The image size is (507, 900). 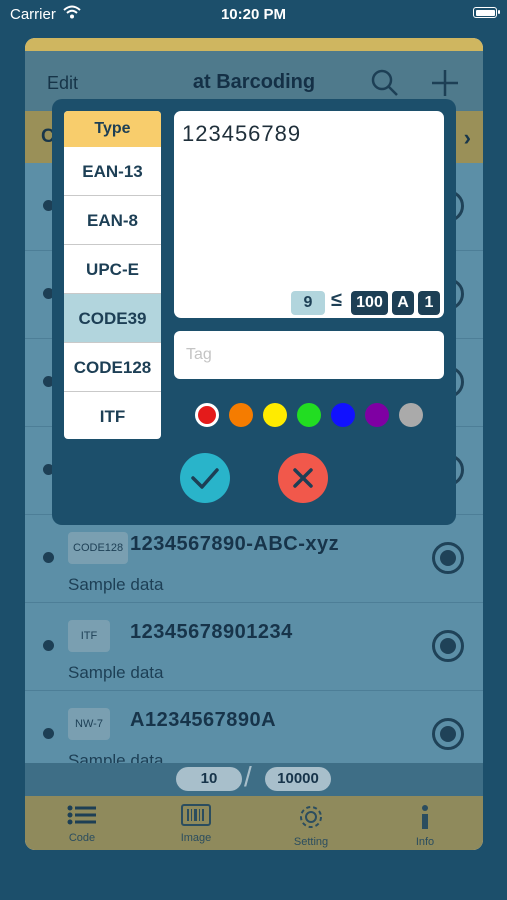 I want to click on checkmark-icon, so click(x=205, y=478).